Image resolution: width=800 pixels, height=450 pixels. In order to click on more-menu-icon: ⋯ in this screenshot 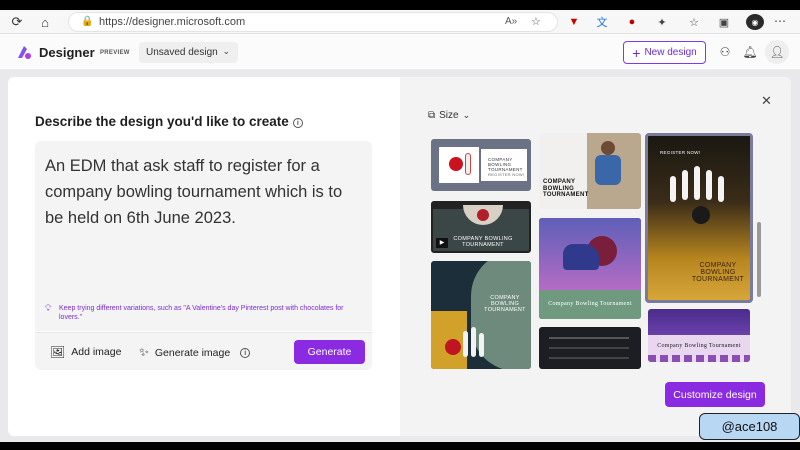, I will do `click(780, 21)`.